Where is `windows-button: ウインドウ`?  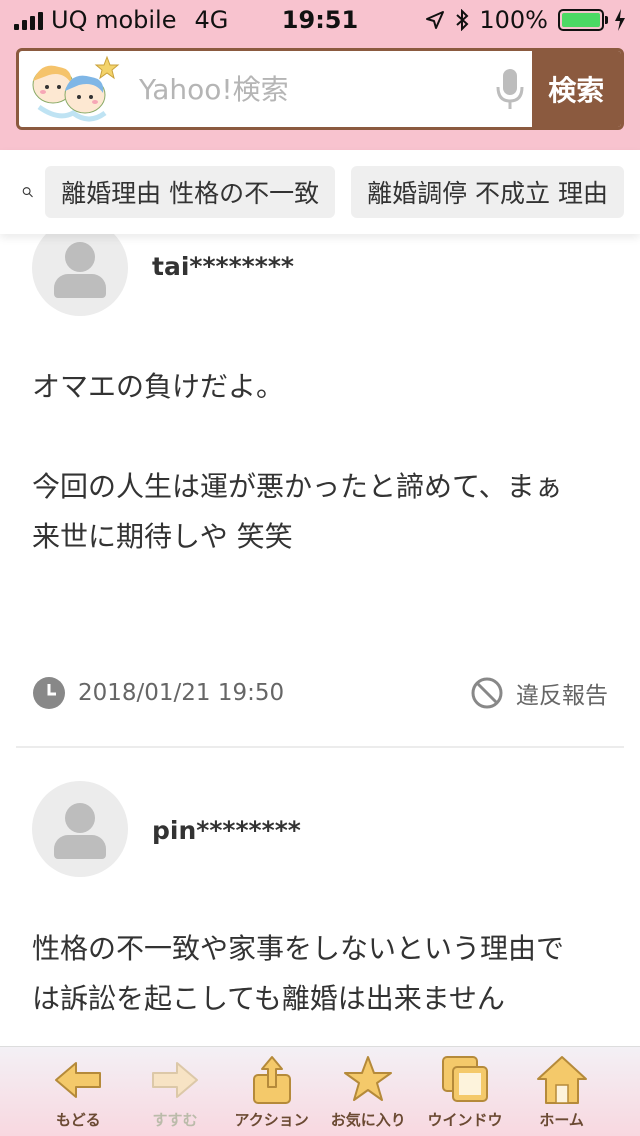
windows-button: ウインドウ is located at coordinates (465, 1091).